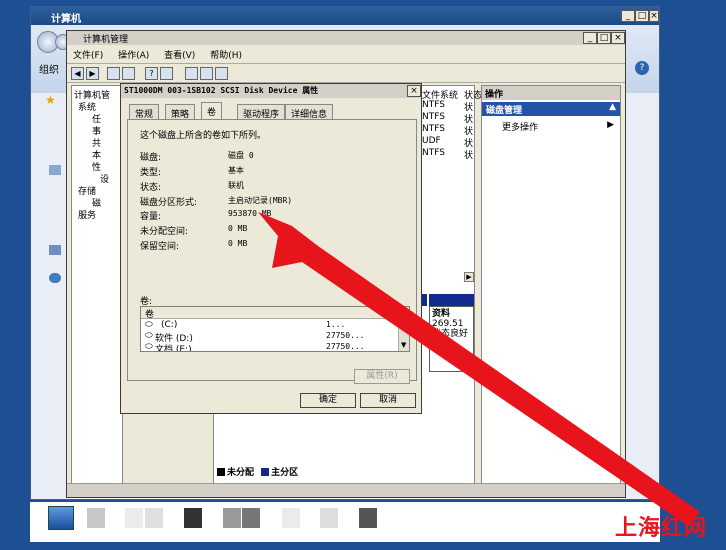  I want to click on menu-view: 查看(V), so click(179, 56).